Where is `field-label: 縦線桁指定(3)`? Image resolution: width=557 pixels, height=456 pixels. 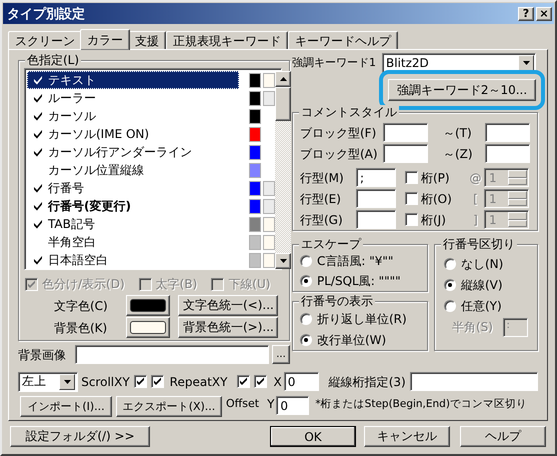
field-label: 縦線桁指定(3) is located at coordinates (367, 382).